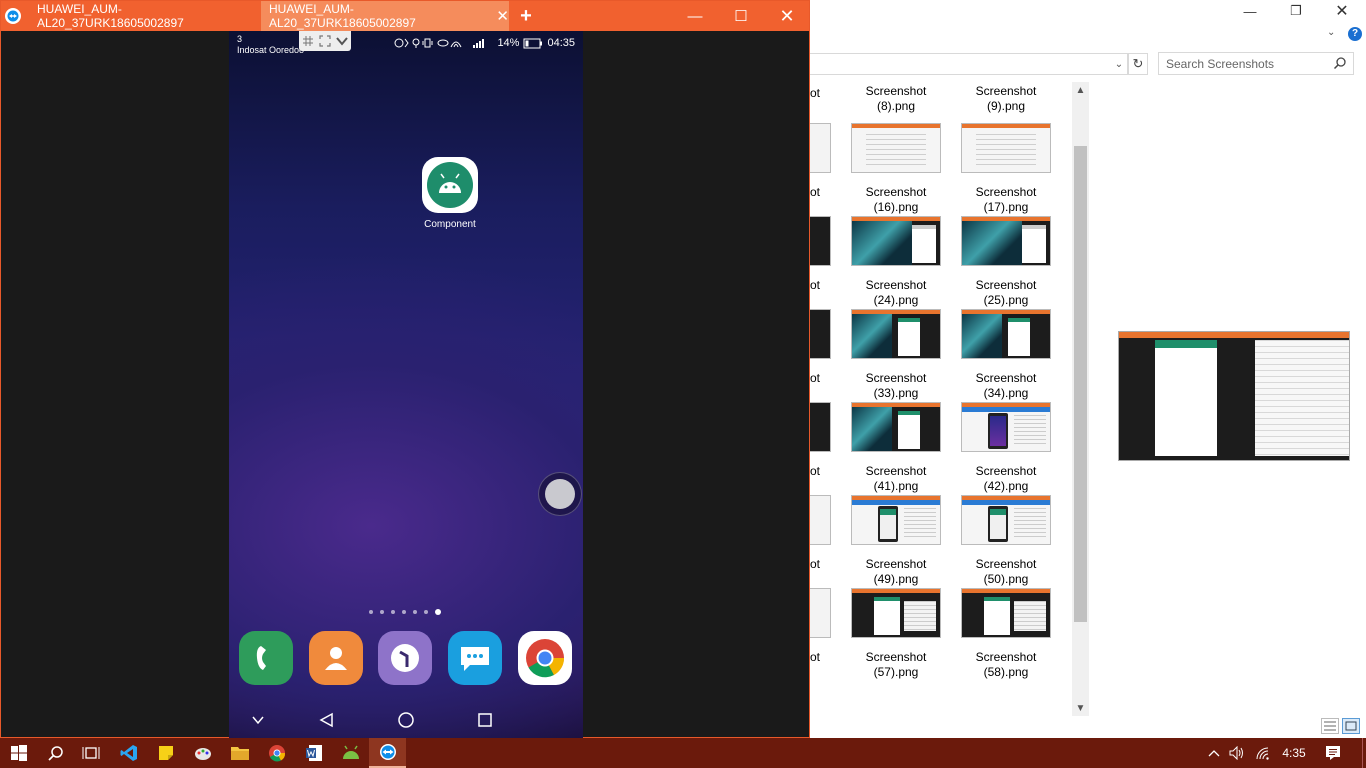 The width and height of the screenshot is (1366, 768). Describe the element at coordinates (1364, 753) in the screenshot. I see `show-desktop-button` at that location.